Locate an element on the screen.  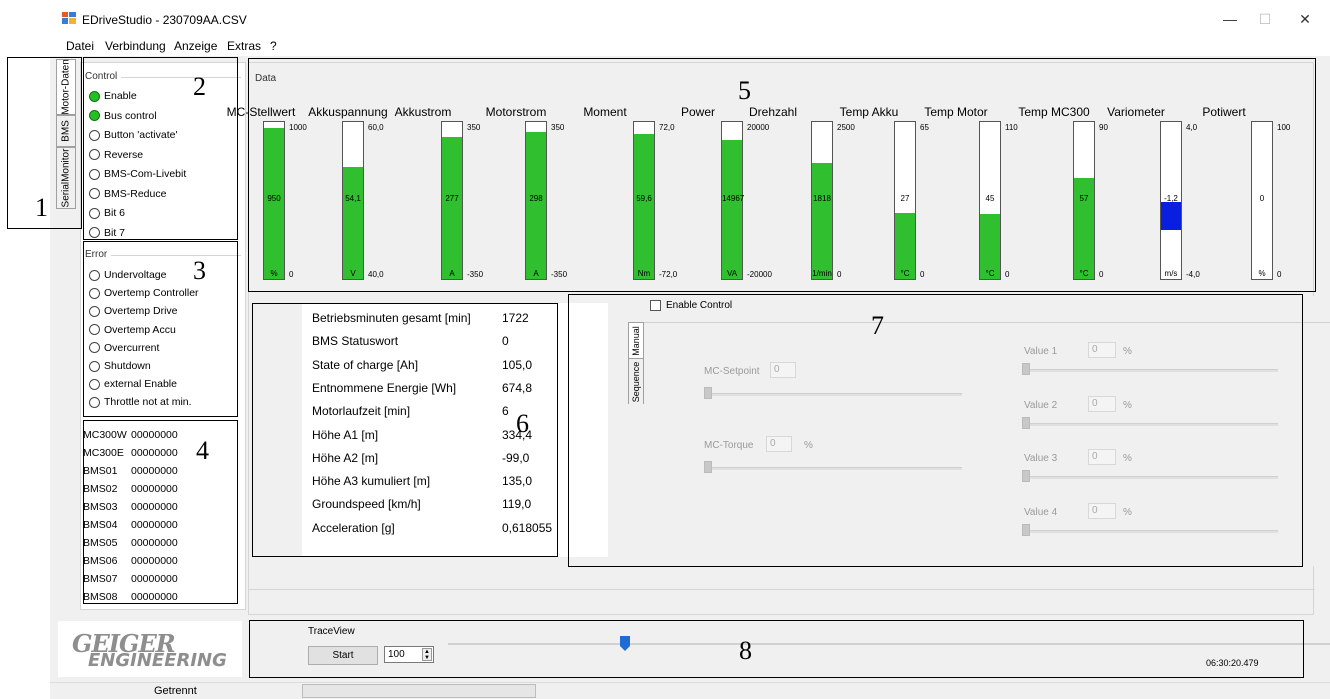
status-bar: Getrennt is located at coordinates (690, 690).